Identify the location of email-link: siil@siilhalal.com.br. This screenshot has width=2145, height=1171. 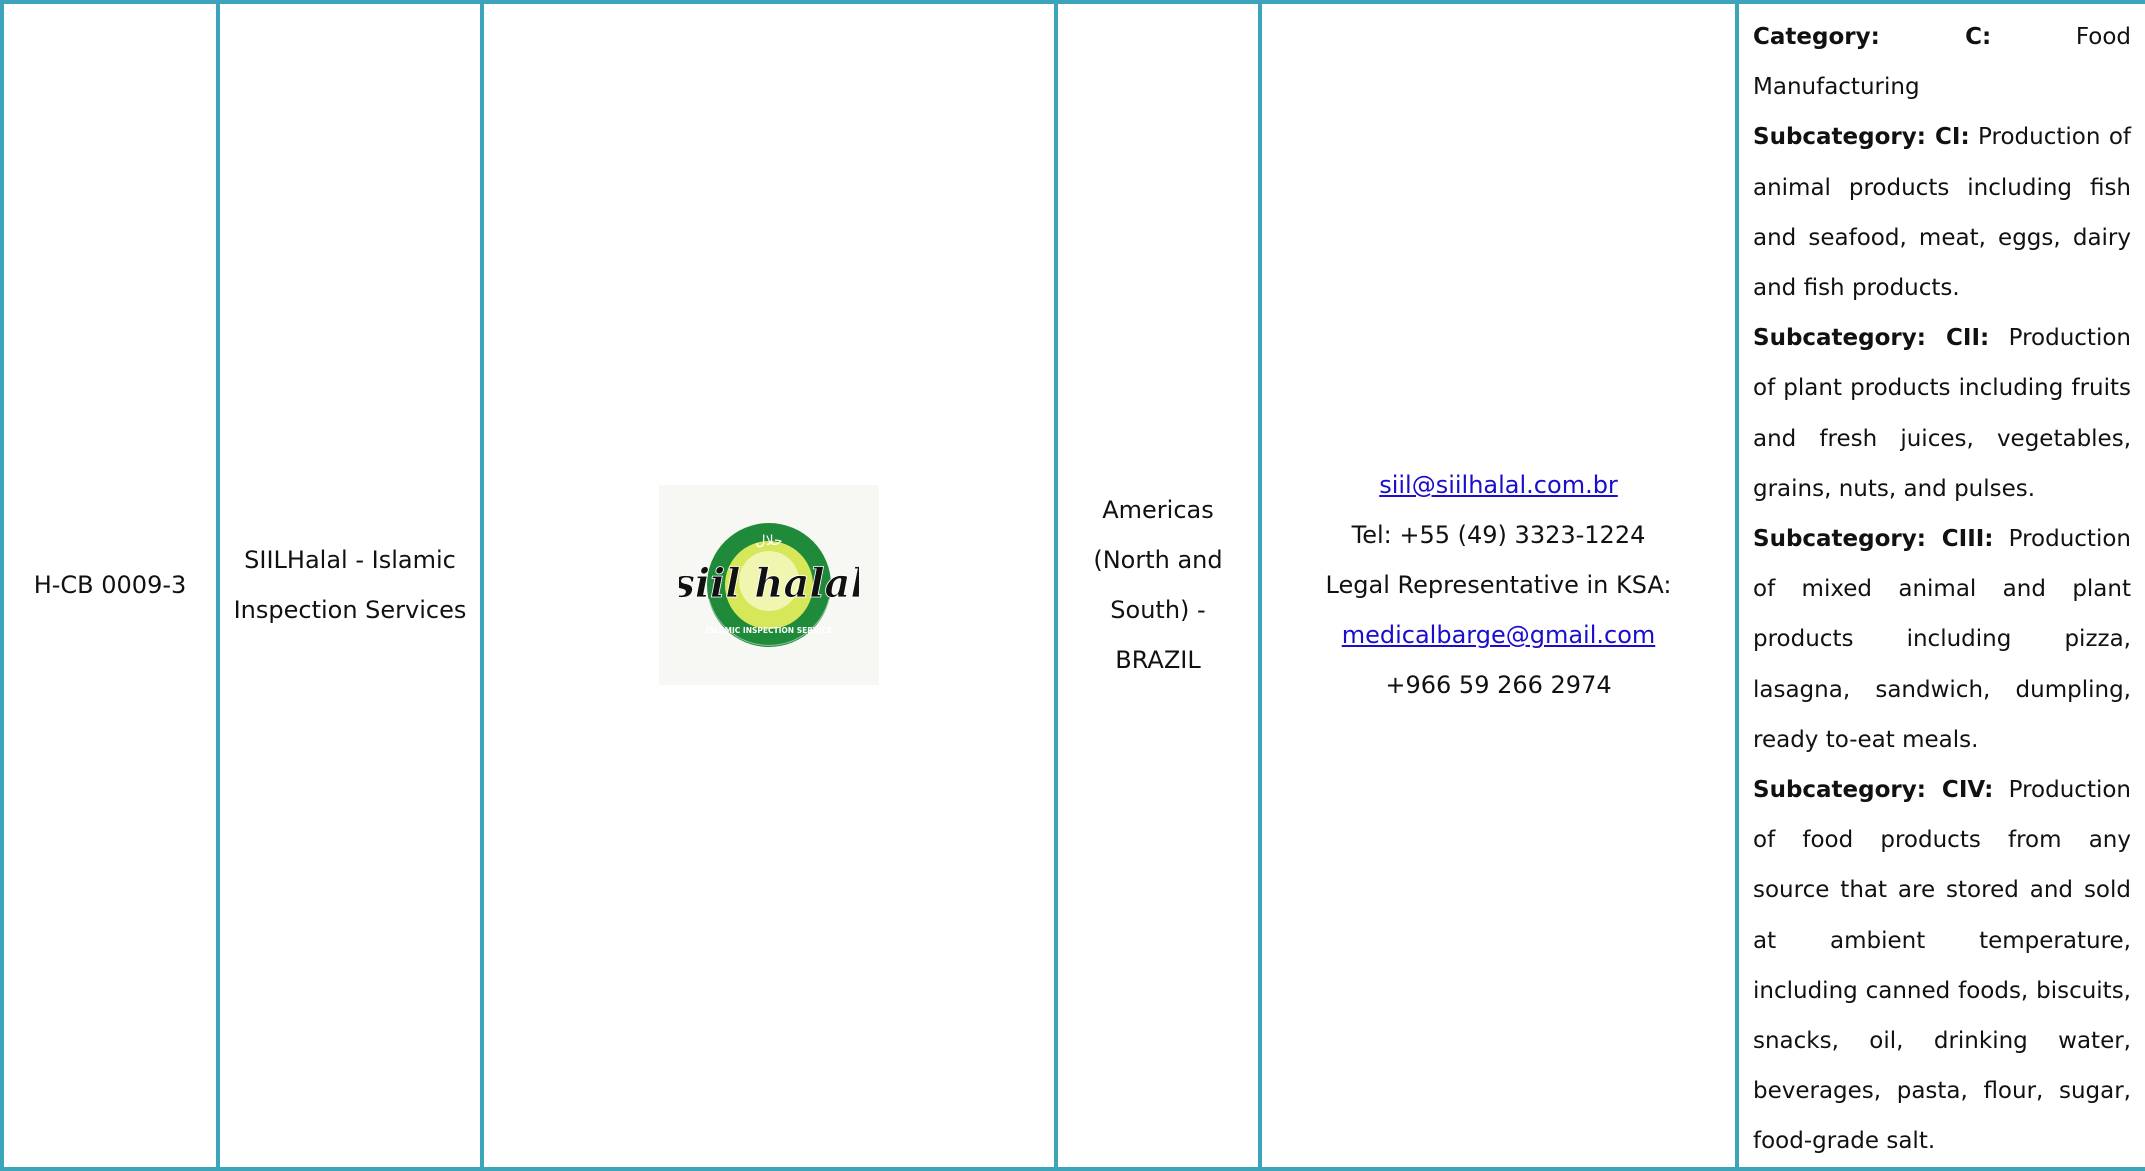
(1498, 485).